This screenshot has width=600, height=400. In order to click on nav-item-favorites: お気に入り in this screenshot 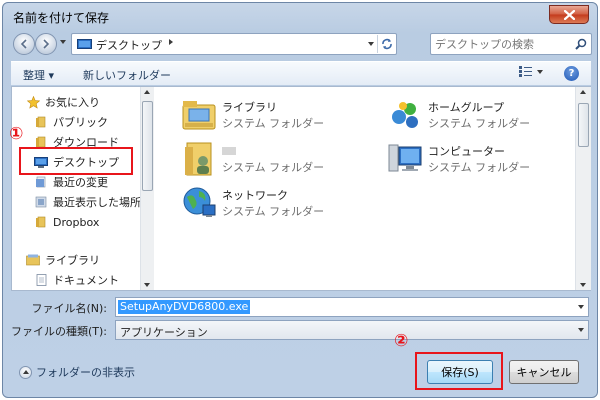, I will do `click(63, 102)`.